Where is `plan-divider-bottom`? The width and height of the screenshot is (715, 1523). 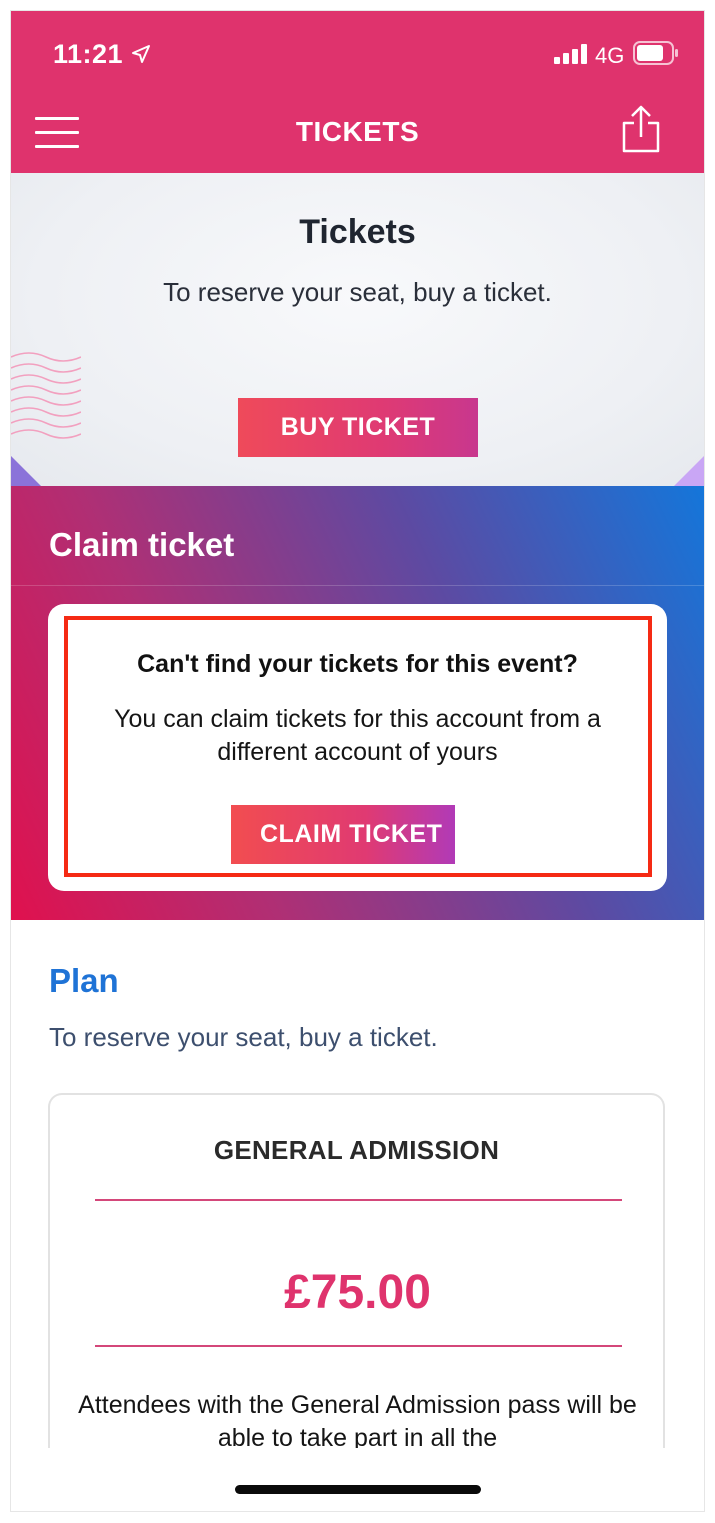 plan-divider-bottom is located at coordinates (358, 1346).